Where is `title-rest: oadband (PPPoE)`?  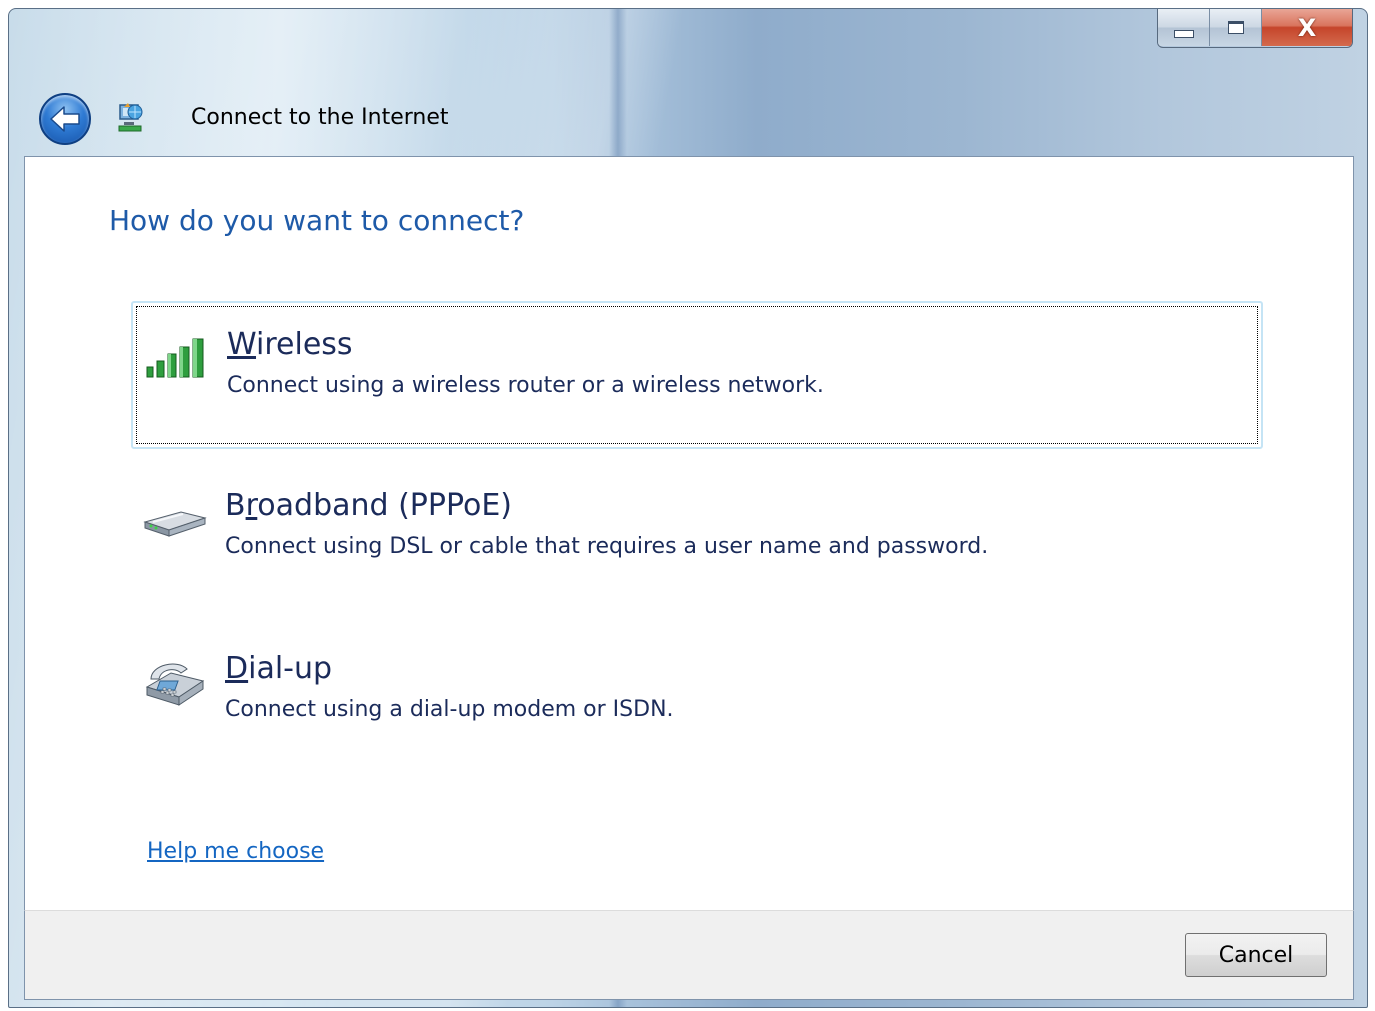
title-rest: oadband (PPPoE) is located at coordinates (385, 505).